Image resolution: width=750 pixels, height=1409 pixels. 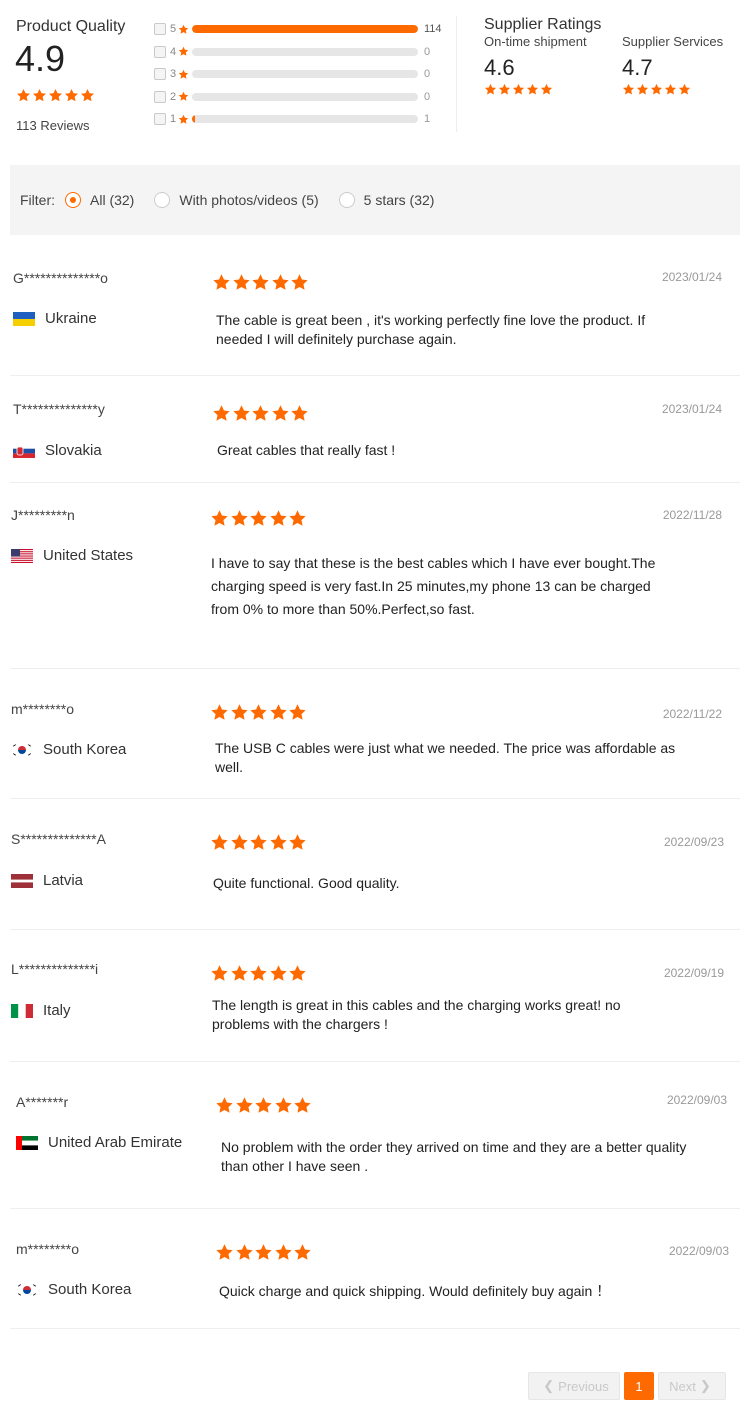 What do you see at coordinates (22, 555) in the screenshot?
I see `usa-flag-icon` at bounding box center [22, 555].